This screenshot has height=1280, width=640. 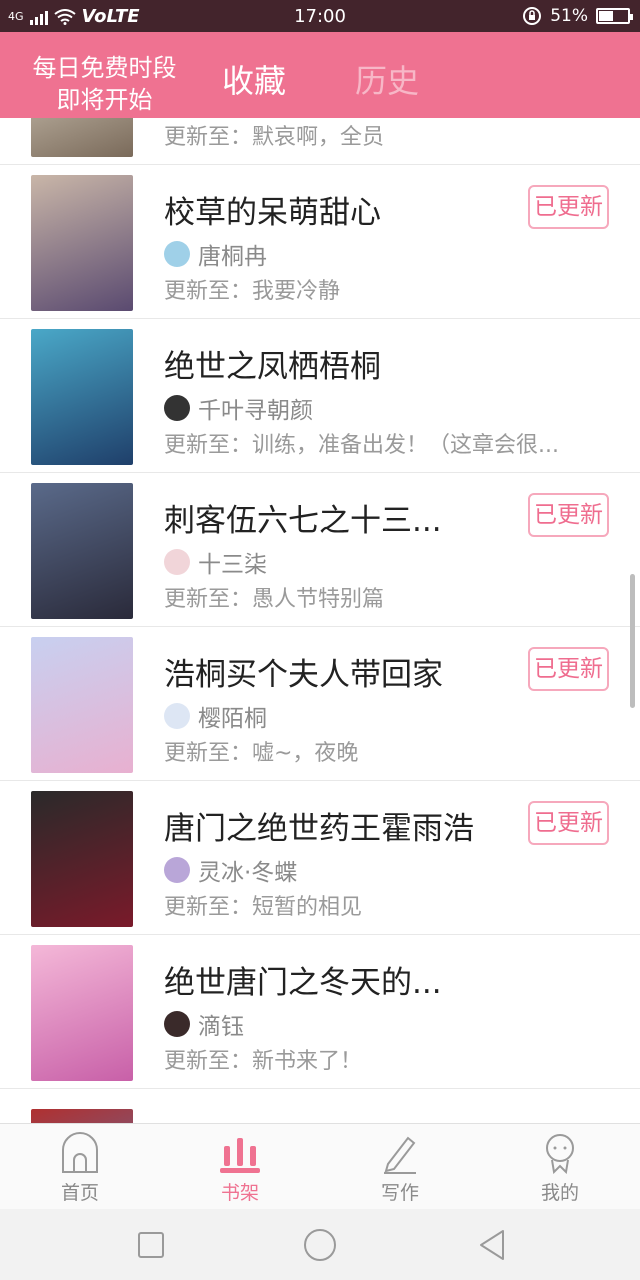 I want to click on status-right: 51%, so click(x=577, y=16).